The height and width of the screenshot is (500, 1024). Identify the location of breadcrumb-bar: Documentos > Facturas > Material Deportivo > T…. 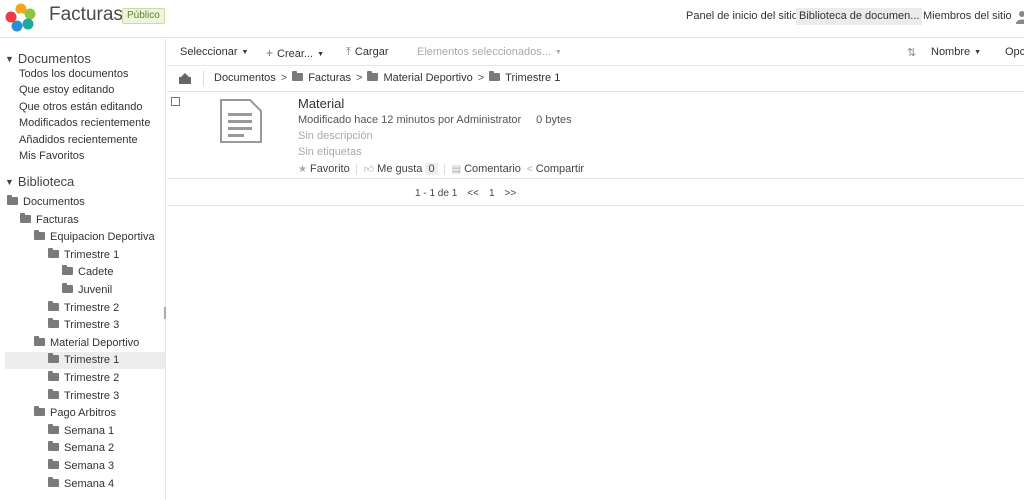
(595, 79).